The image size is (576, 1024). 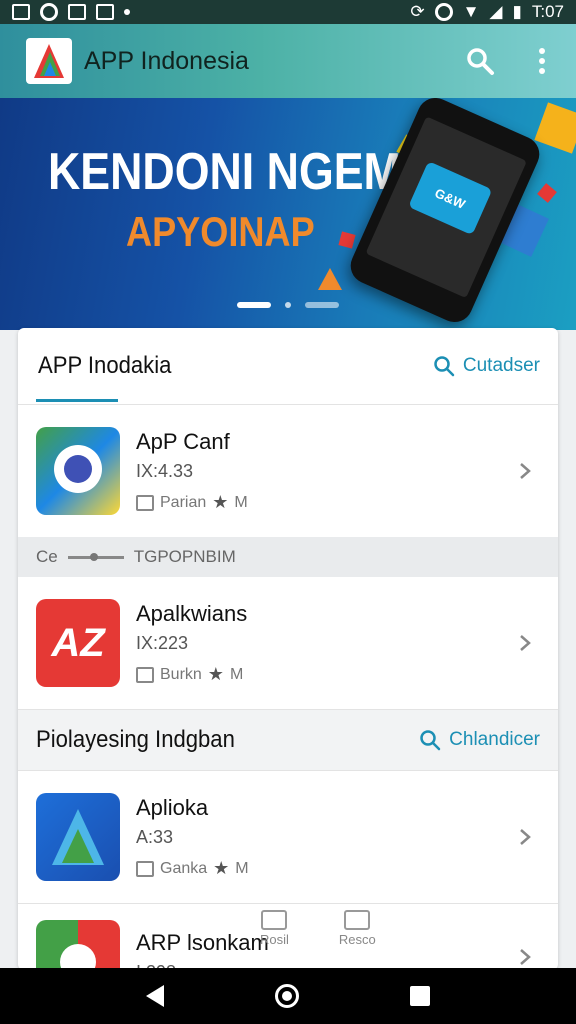 I want to click on bottom-tab-label: Resco, so click(x=357, y=939).